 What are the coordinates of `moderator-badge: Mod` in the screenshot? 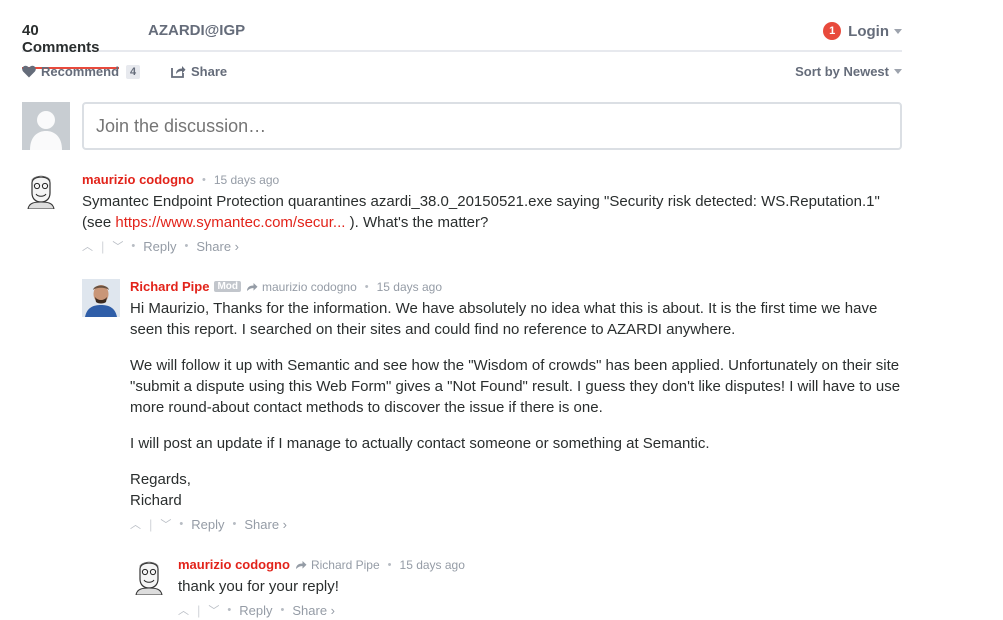 It's located at (228, 286).